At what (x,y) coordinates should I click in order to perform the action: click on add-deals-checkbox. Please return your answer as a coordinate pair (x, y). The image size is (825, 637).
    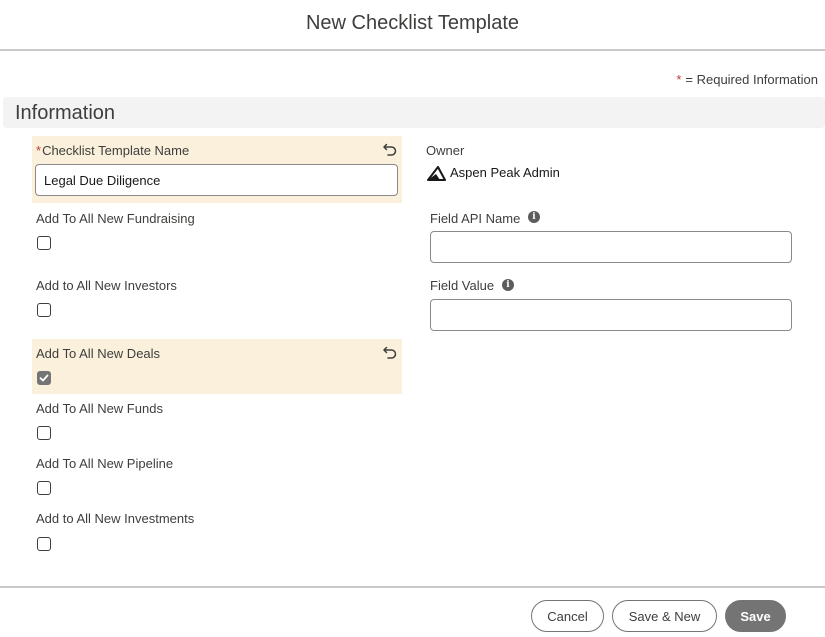
    Looking at the image, I should click on (44, 378).